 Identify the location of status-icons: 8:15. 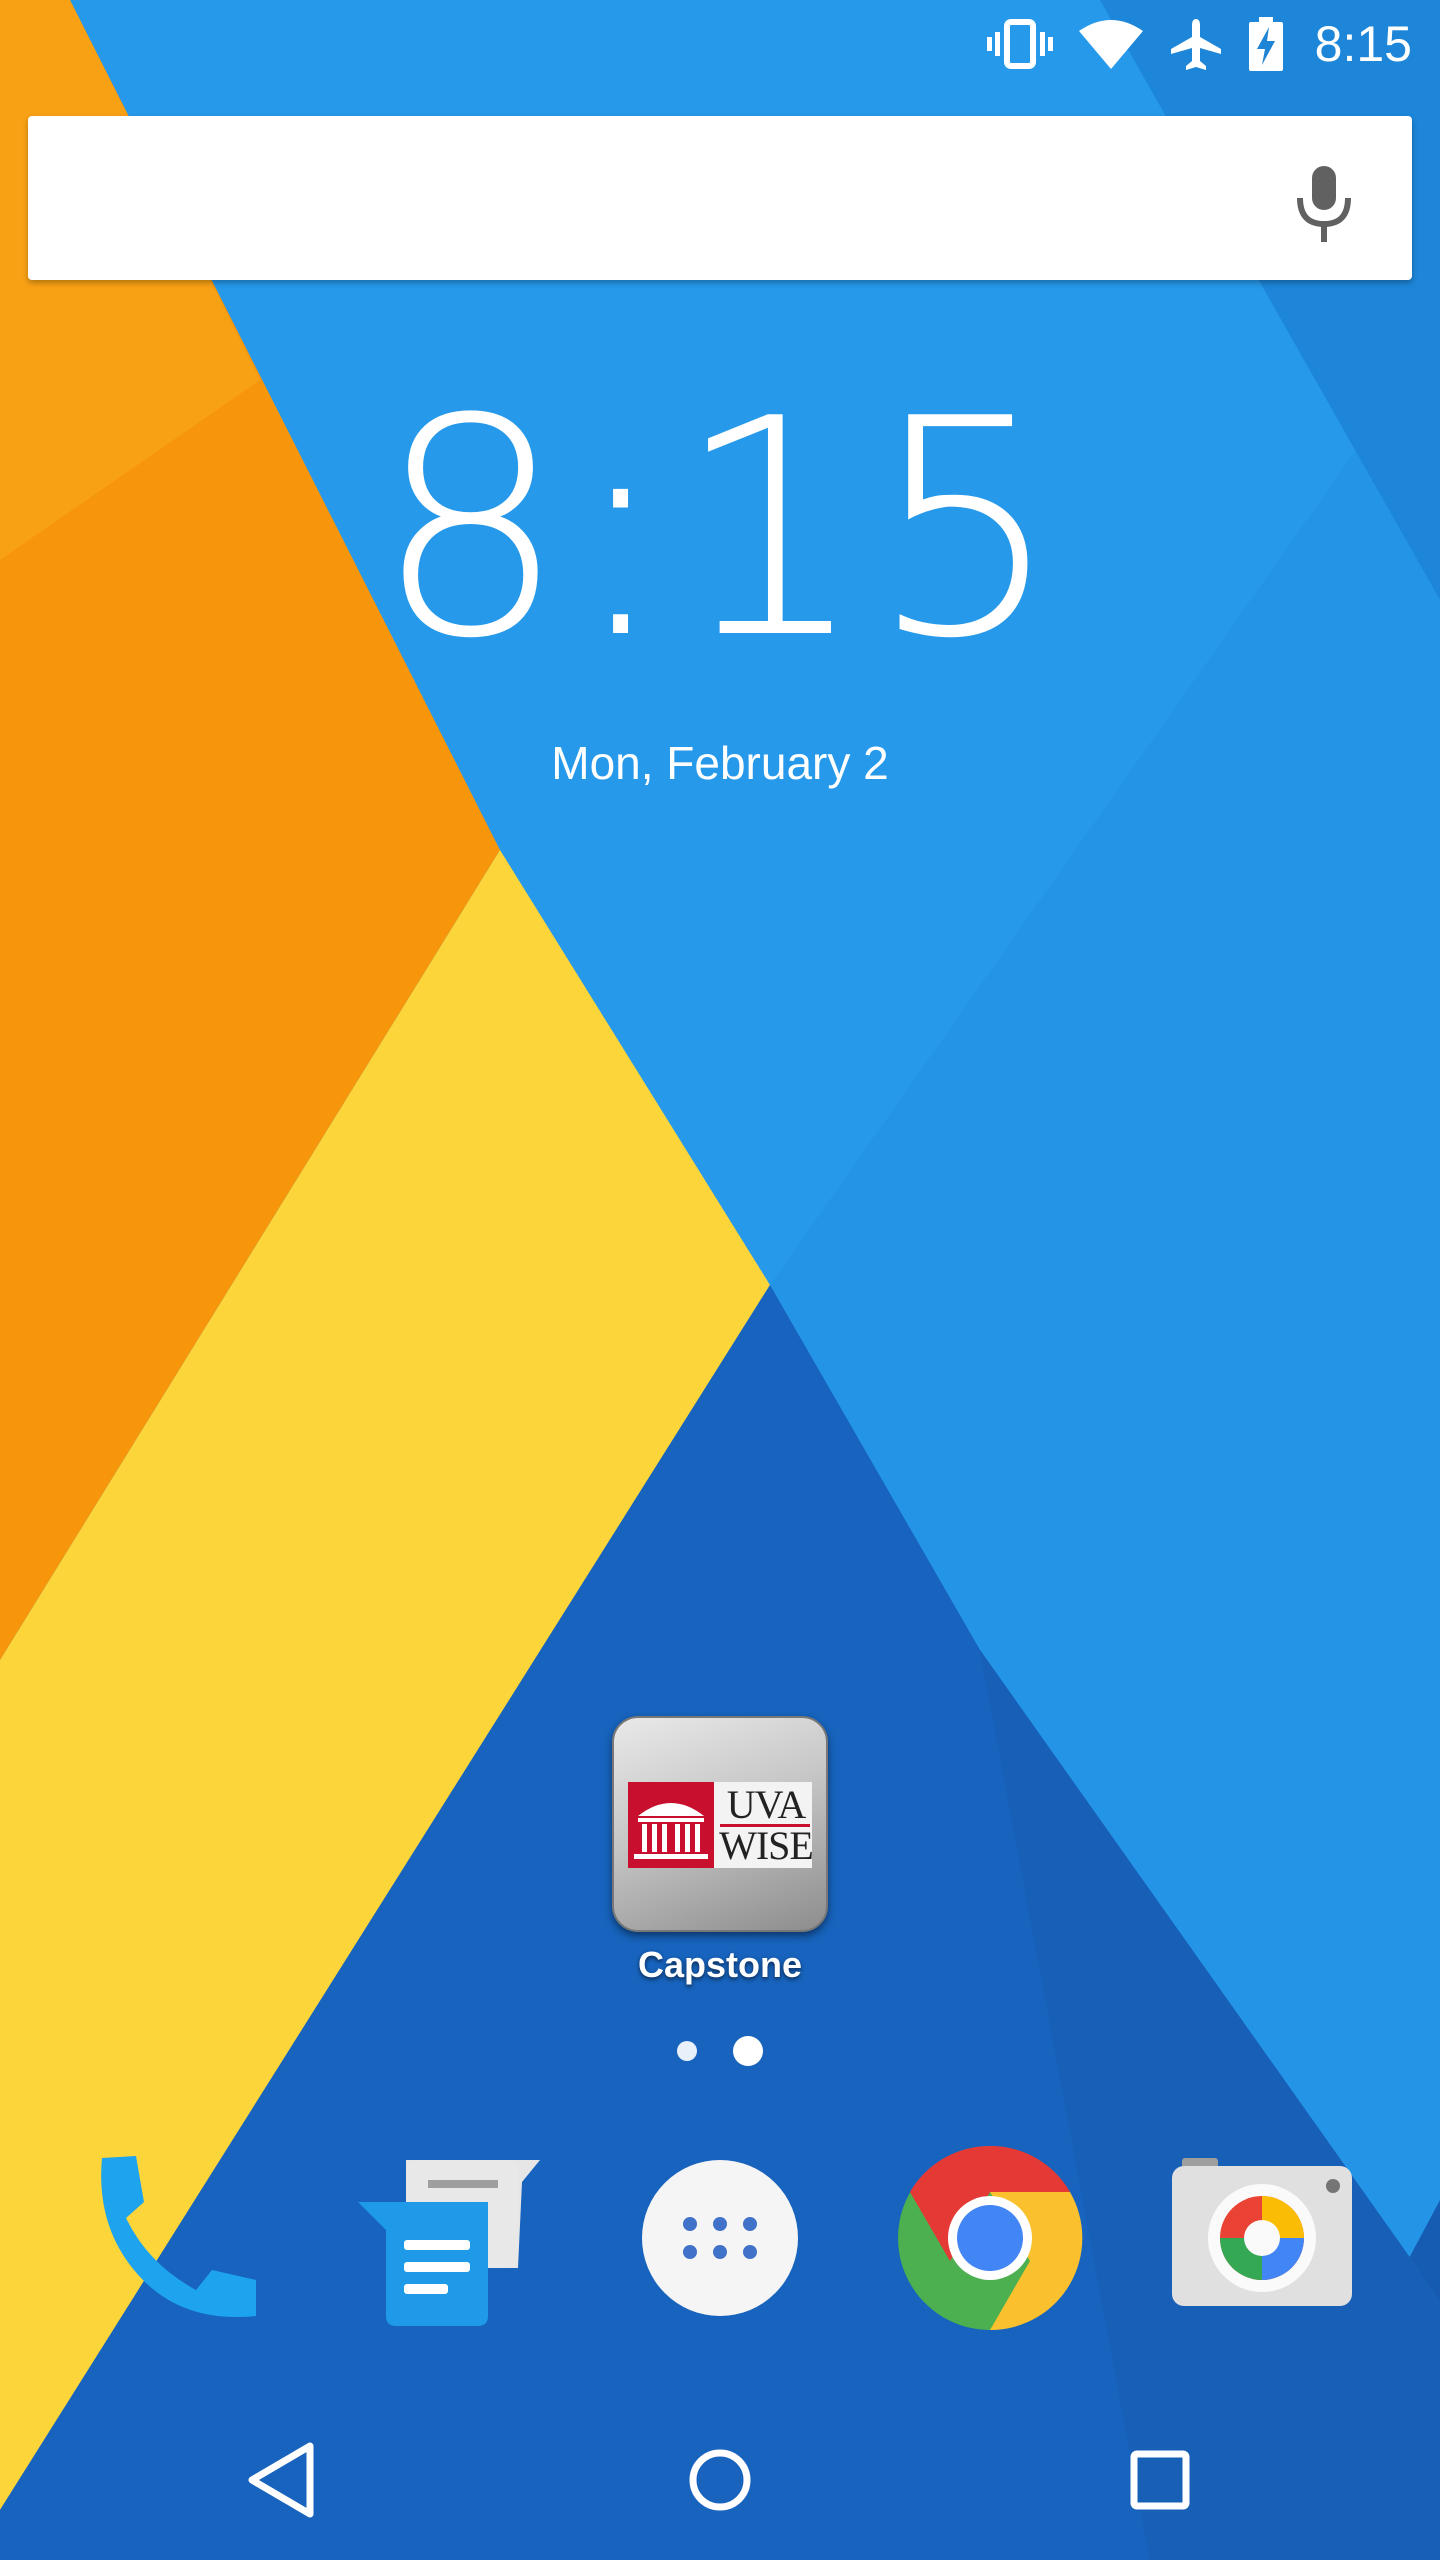
(1199, 44).